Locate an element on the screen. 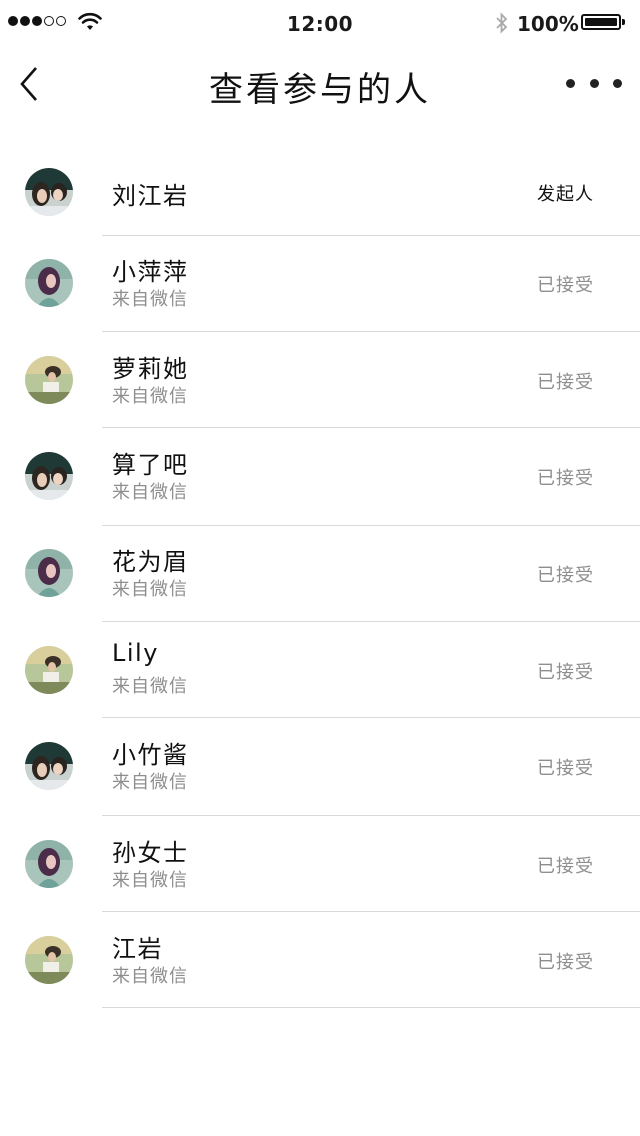 The image size is (640, 1136). participant-row: Lily 来自微信 已接受 is located at coordinates (320, 670).